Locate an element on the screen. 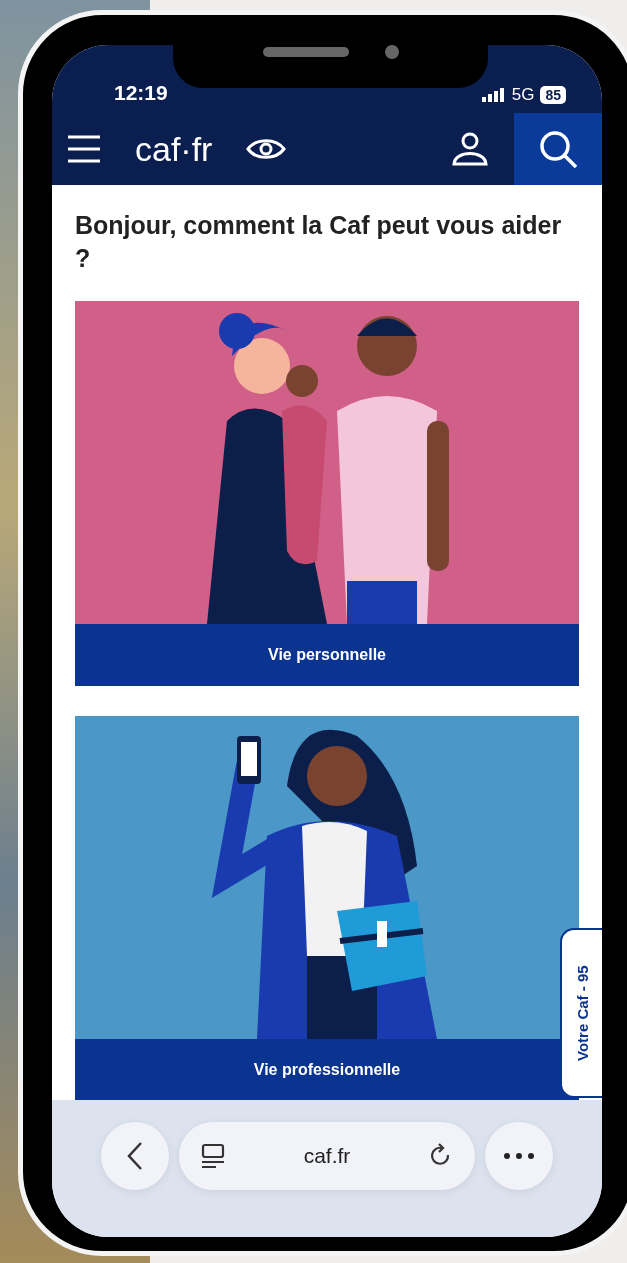  address-bar: caf.fr is located at coordinates (327, 1156).